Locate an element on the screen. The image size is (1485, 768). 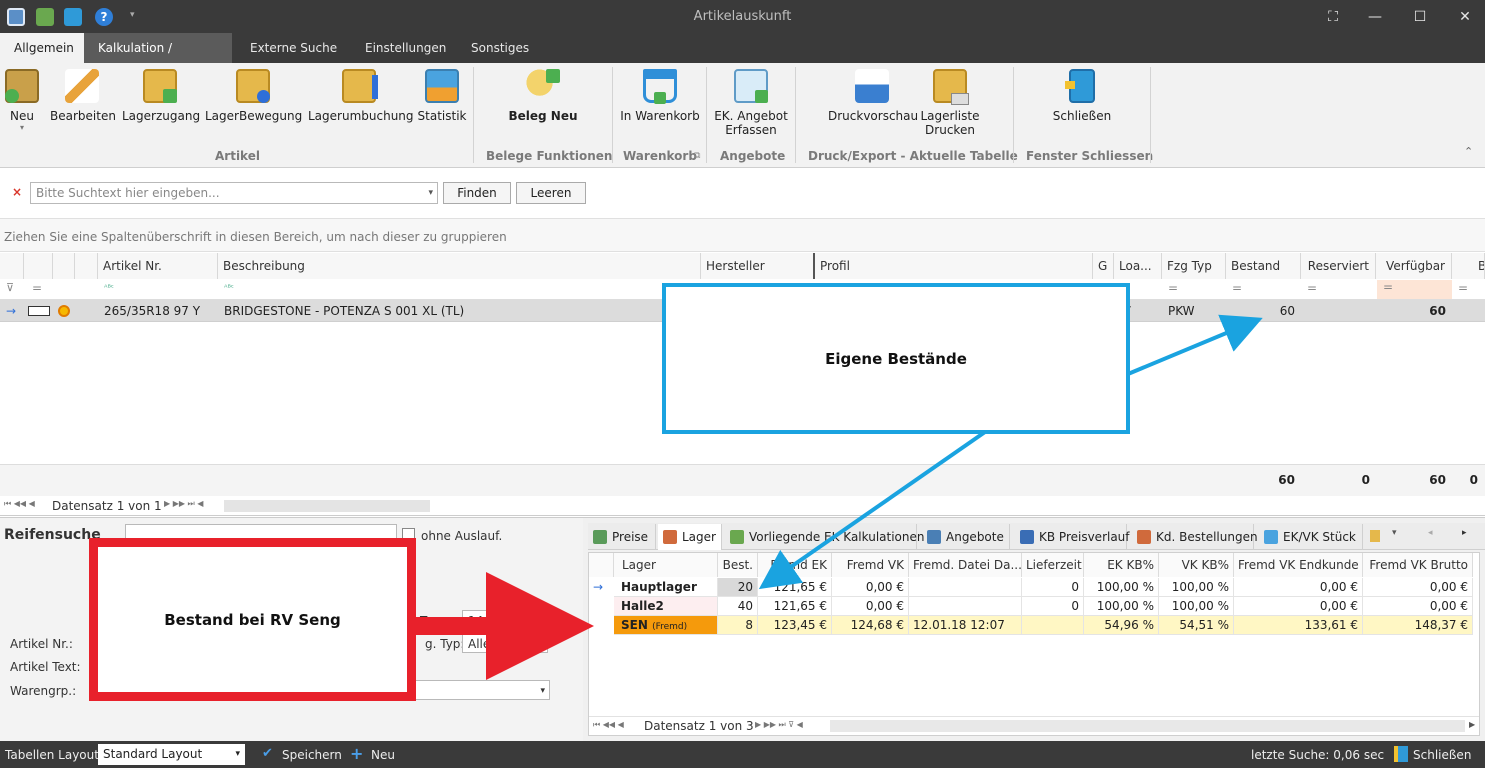
chart-small-icon is located at coordinates (1271, 537).